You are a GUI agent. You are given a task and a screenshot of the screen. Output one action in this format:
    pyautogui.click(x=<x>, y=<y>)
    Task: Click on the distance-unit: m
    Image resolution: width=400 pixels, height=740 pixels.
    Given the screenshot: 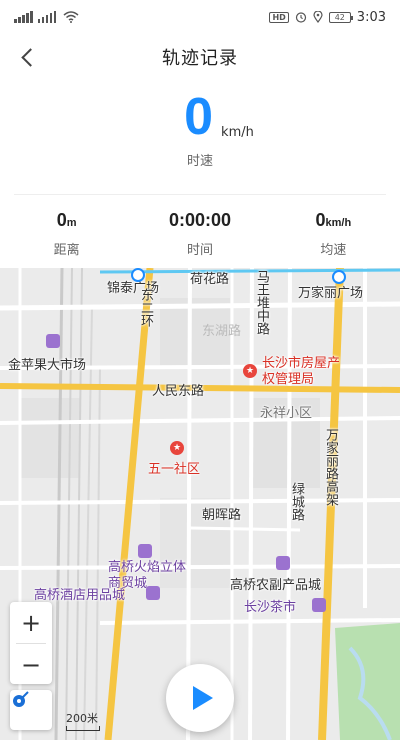 What is the action you would take?
    pyautogui.click(x=71, y=223)
    